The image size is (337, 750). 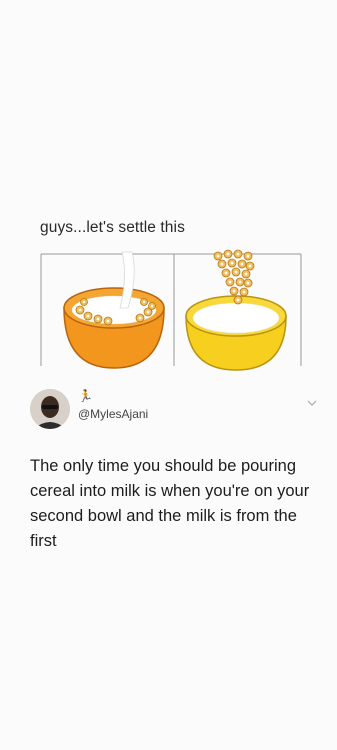 What do you see at coordinates (171, 310) in the screenshot?
I see `cereal-illustration` at bounding box center [171, 310].